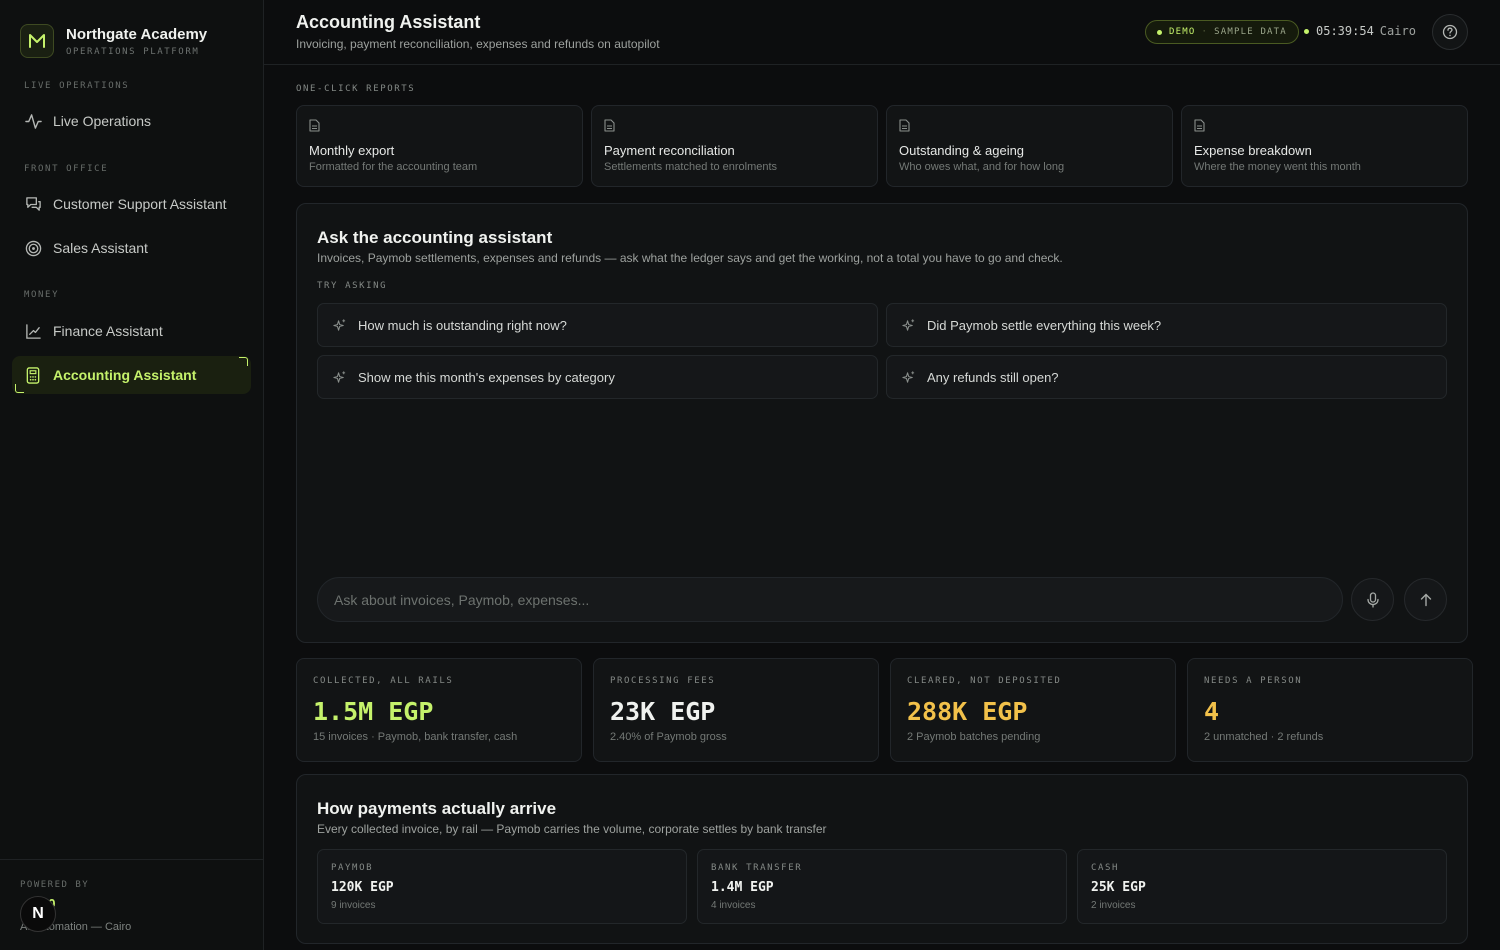 The width and height of the screenshot is (1500, 950). I want to click on kpi-value: 4, so click(1212, 711).